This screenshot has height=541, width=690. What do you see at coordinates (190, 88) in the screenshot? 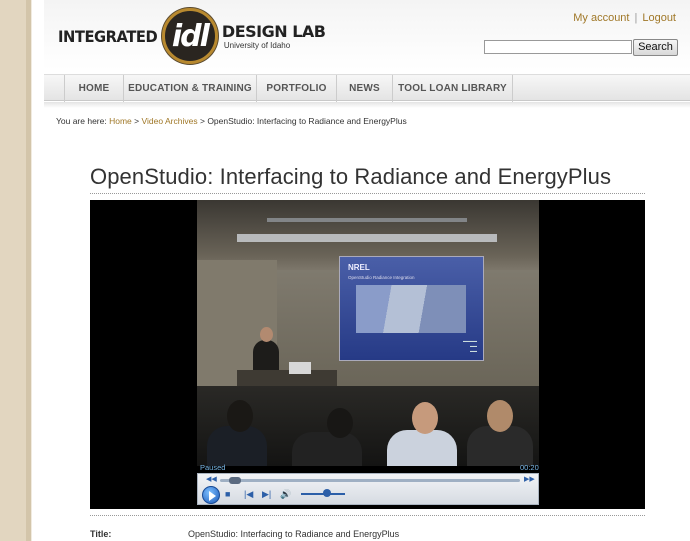
I see `nav-item-education-training: EDUCATION & TRAINING` at bounding box center [190, 88].